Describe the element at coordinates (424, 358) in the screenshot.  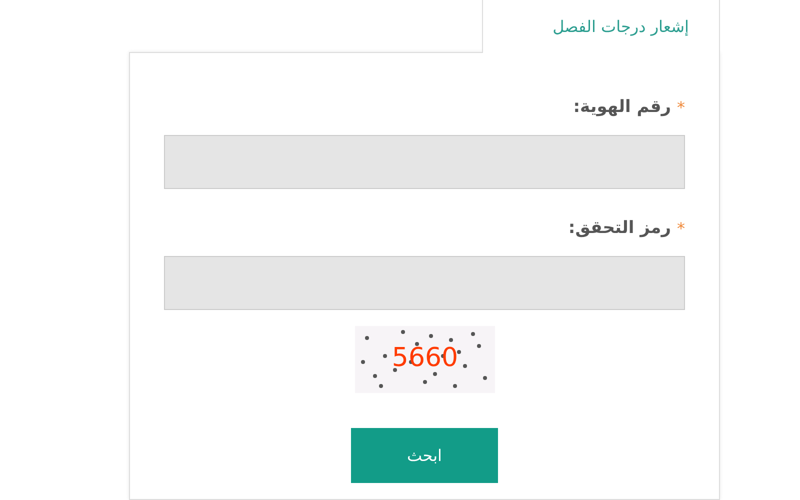
I see `captcha-code: 5660` at that location.